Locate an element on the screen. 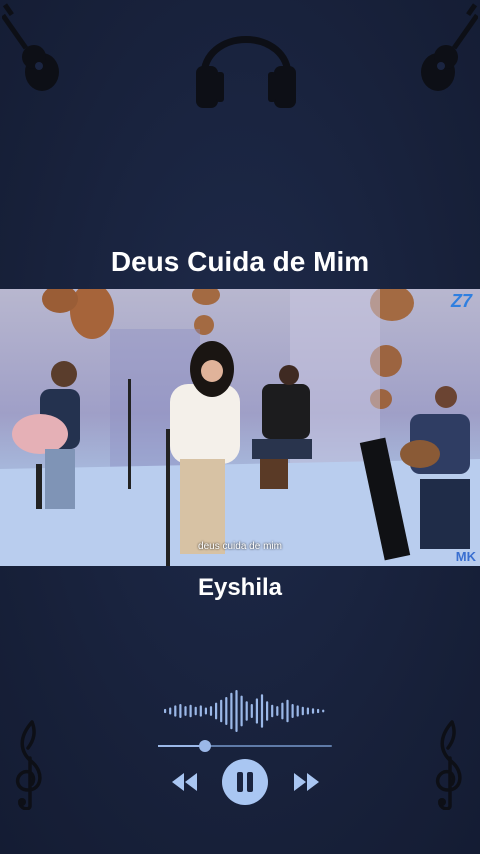 This screenshot has height=854, width=480. pause-icon is located at coordinates (245, 782).